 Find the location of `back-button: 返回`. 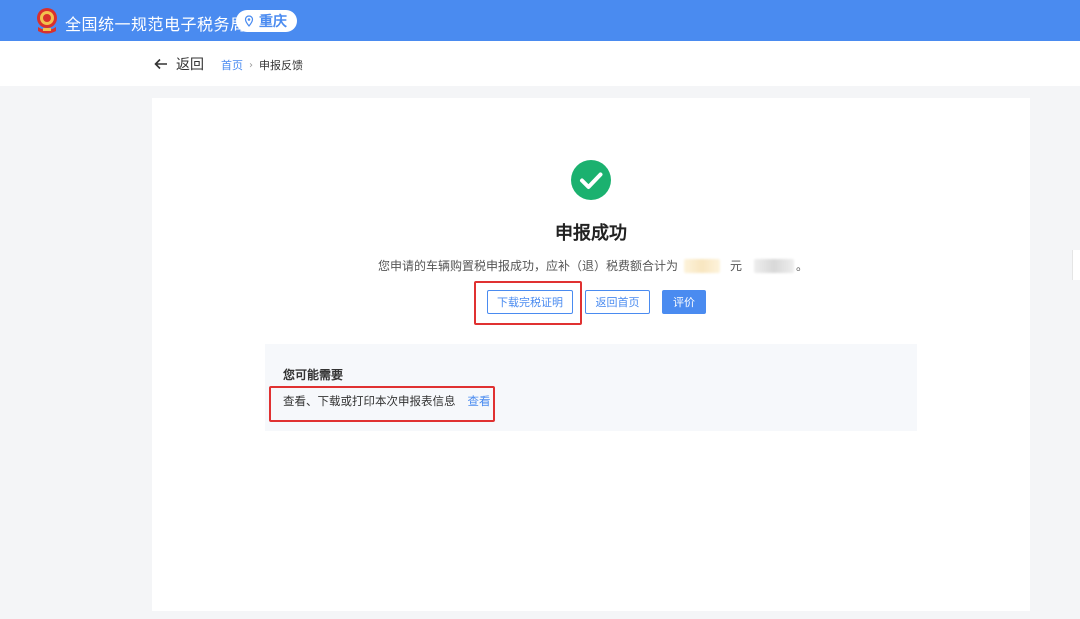

back-button: 返回 is located at coordinates (179, 64).